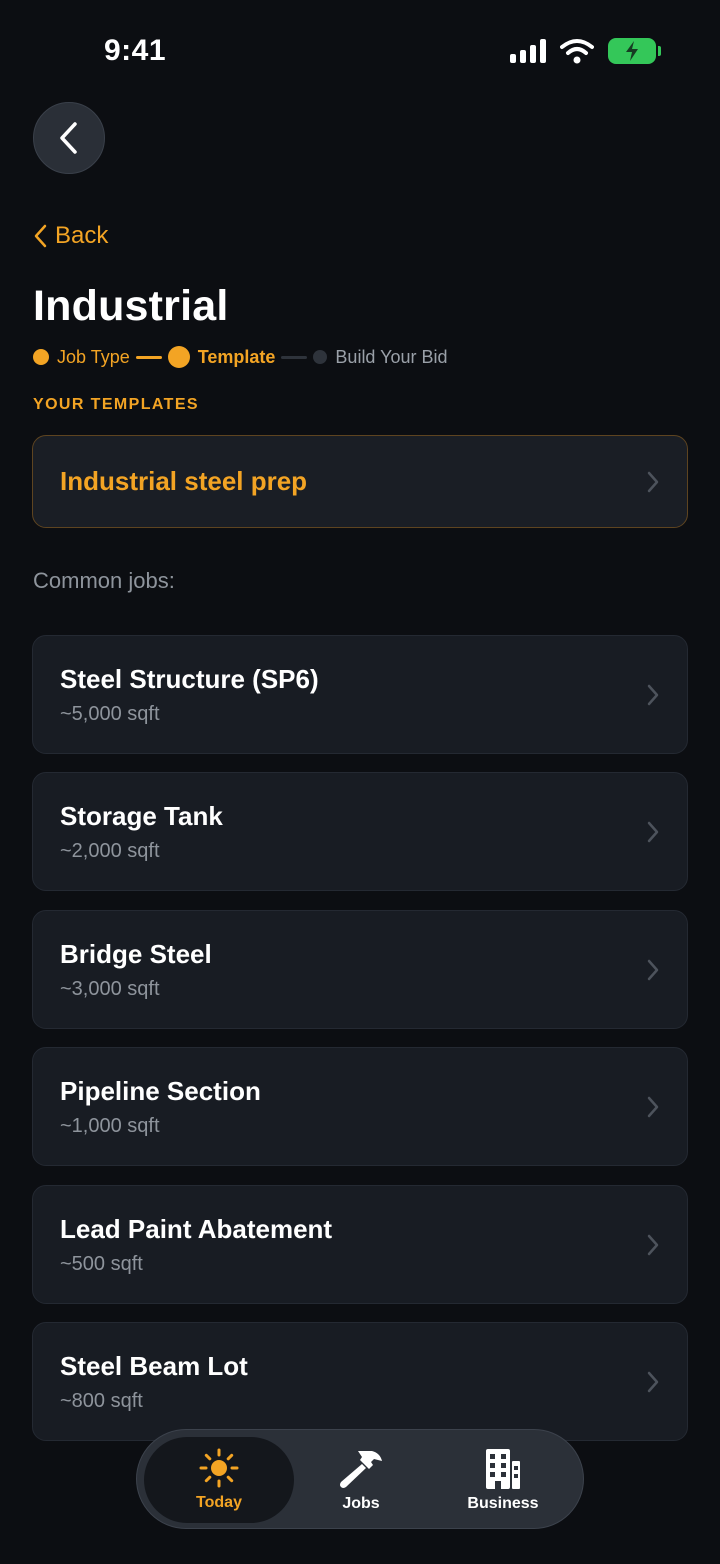 The height and width of the screenshot is (1564, 720). What do you see at coordinates (160, 1091) in the screenshot?
I see `job-title: Pipeline Section` at bounding box center [160, 1091].